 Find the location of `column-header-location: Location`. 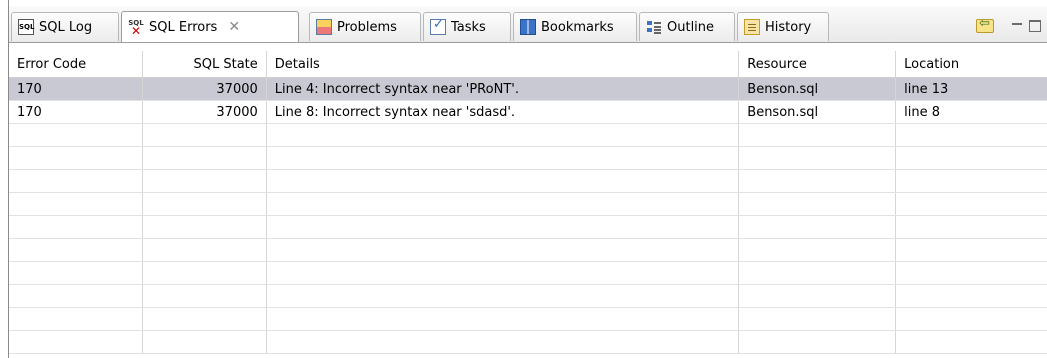

column-header-location: Location is located at coordinates (971, 64).